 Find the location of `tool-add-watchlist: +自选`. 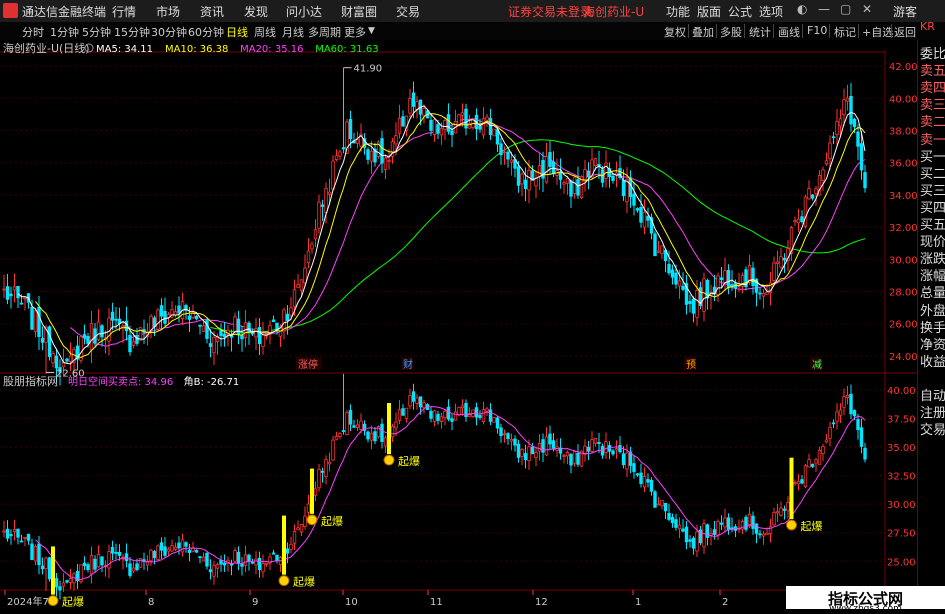

tool-add-watchlist: +自选 is located at coordinates (877, 32).